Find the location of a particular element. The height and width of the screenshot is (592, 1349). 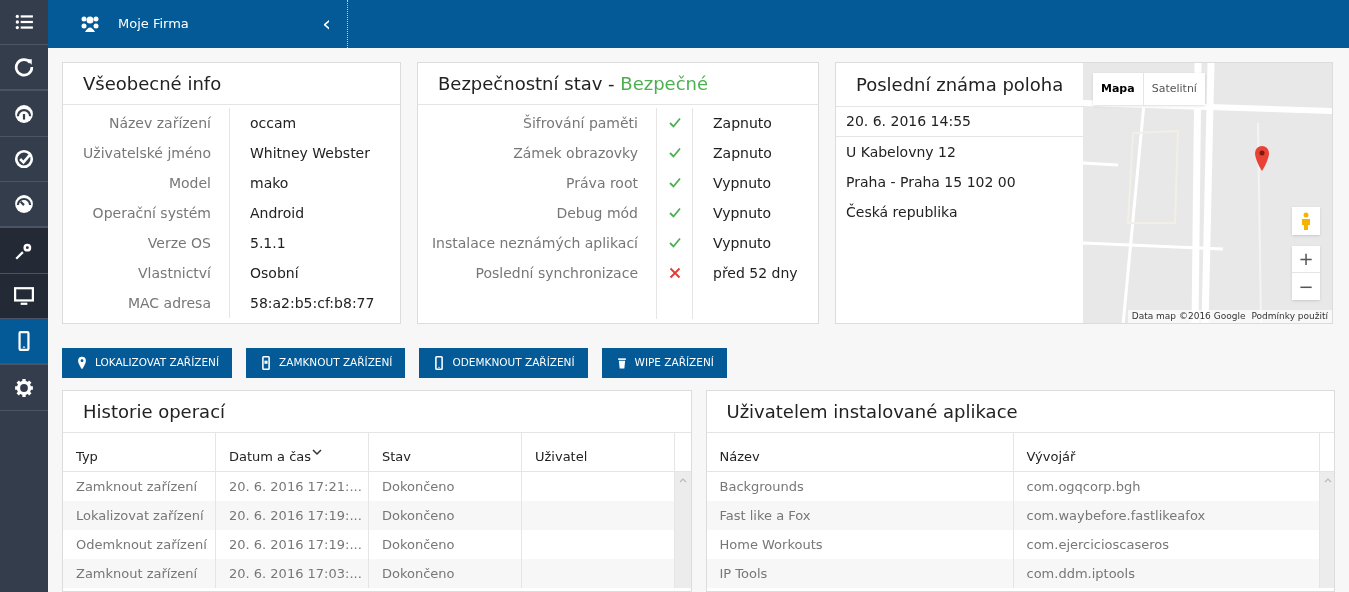

table-cell: Dokončeno is located at coordinates (445, 573).